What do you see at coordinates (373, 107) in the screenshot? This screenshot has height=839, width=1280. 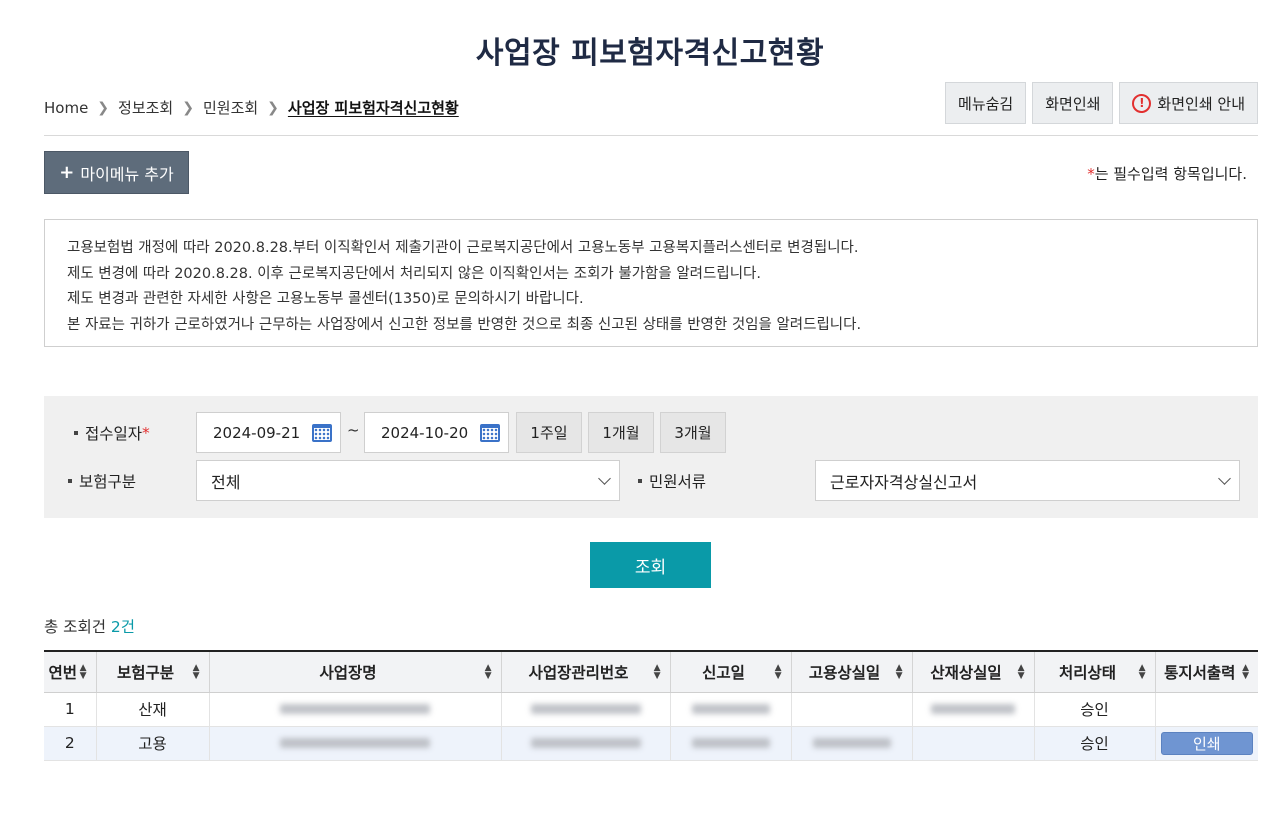 I see `breadcrumb-current: 사업장 피보험자격신고현황` at bounding box center [373, 107].